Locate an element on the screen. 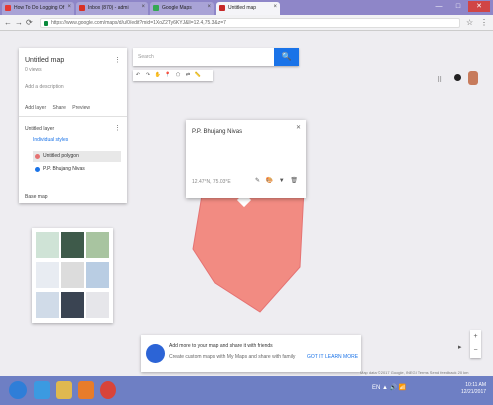  search-icon: 🔍 is located at coordinates (286, 56).